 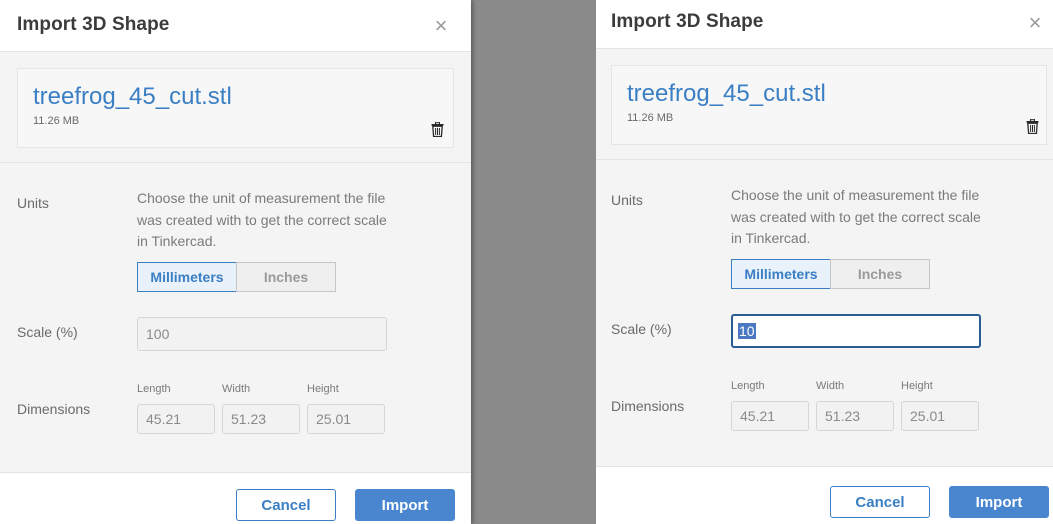 What do you see at coordinates (856, 331) in the screenshot?
I see `scale-input: 10` at bounding box center [856, 331].